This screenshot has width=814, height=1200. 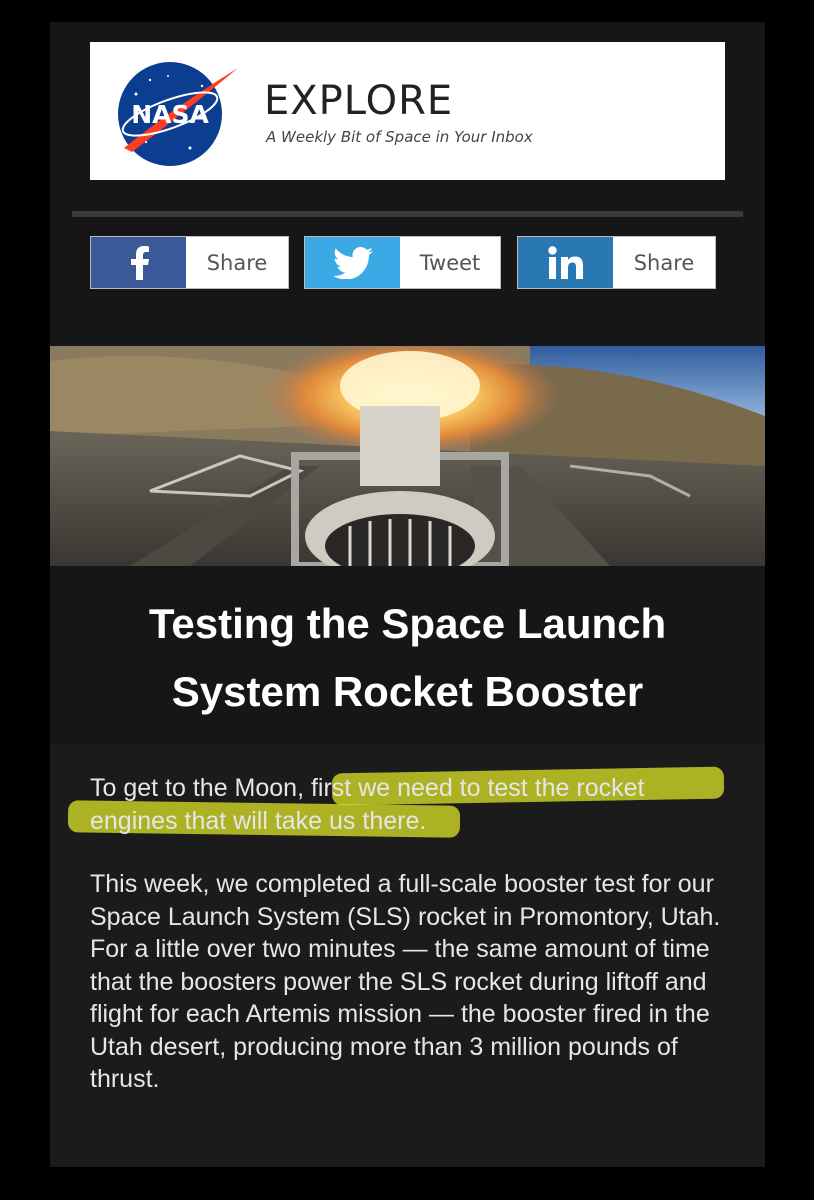 What do you see at coordinates (200, 788) in the screenshot?
I see `intro-text: To get to the Moon,` at bounding box center [200, 788].